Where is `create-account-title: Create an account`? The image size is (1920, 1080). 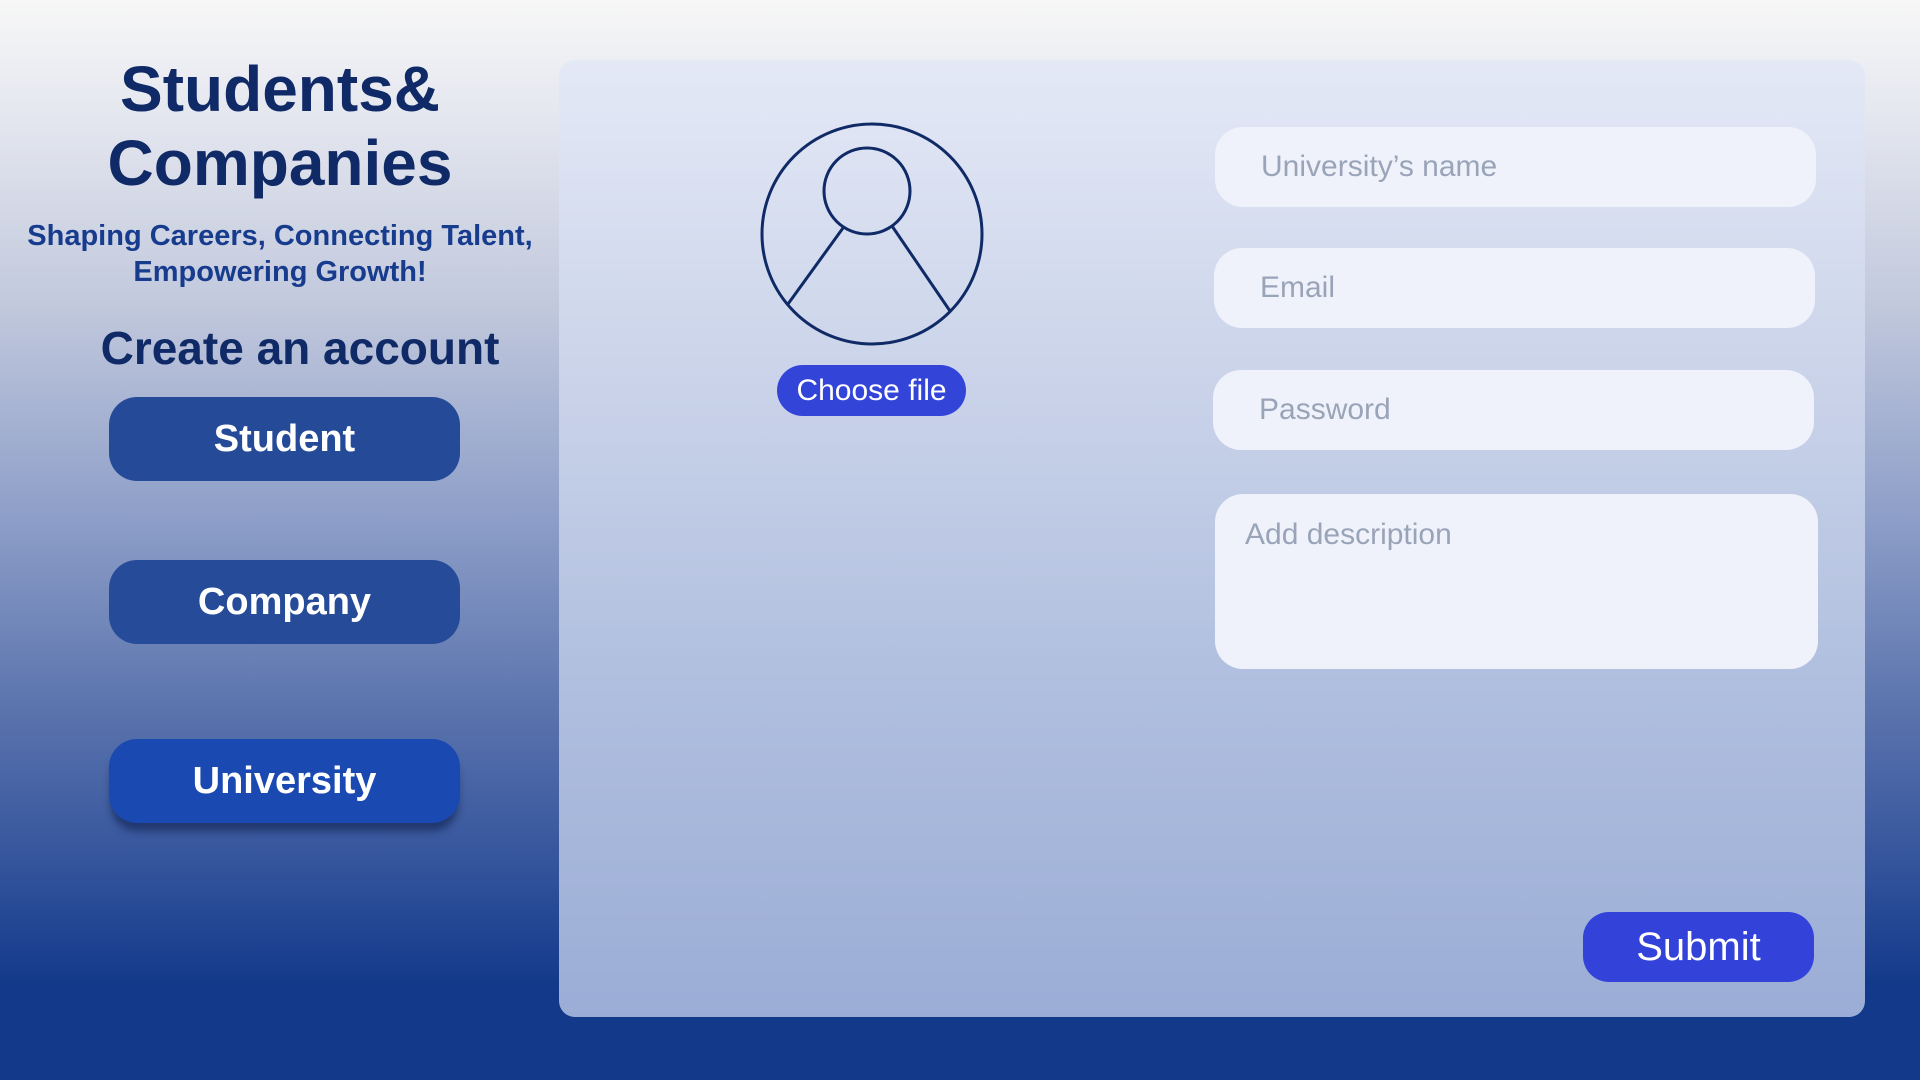 create-account-title: Create an account is located at coordinates (300, 348).